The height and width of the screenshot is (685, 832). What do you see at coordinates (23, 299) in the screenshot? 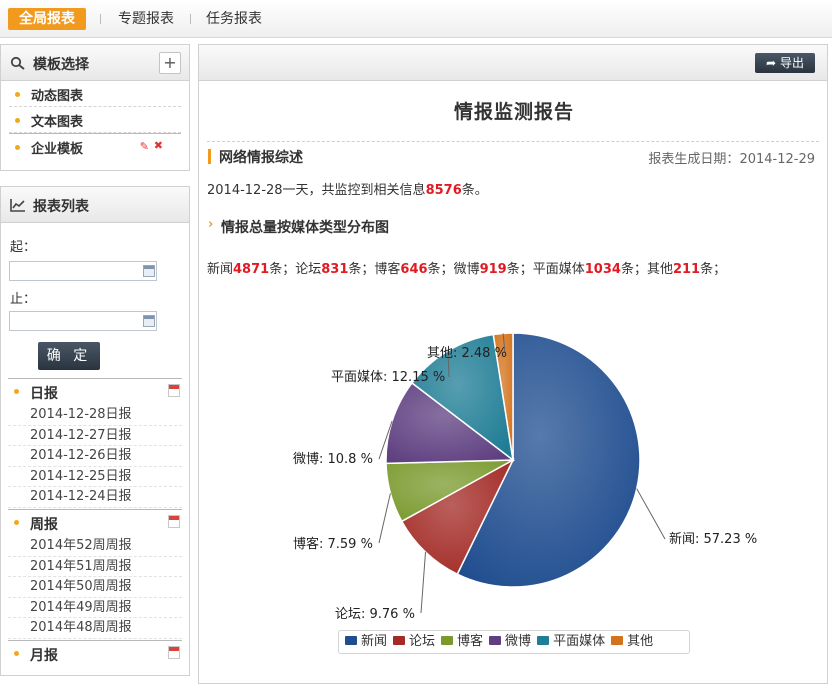
I see `end-date-label: 止：` at bounding box center [23, 299].